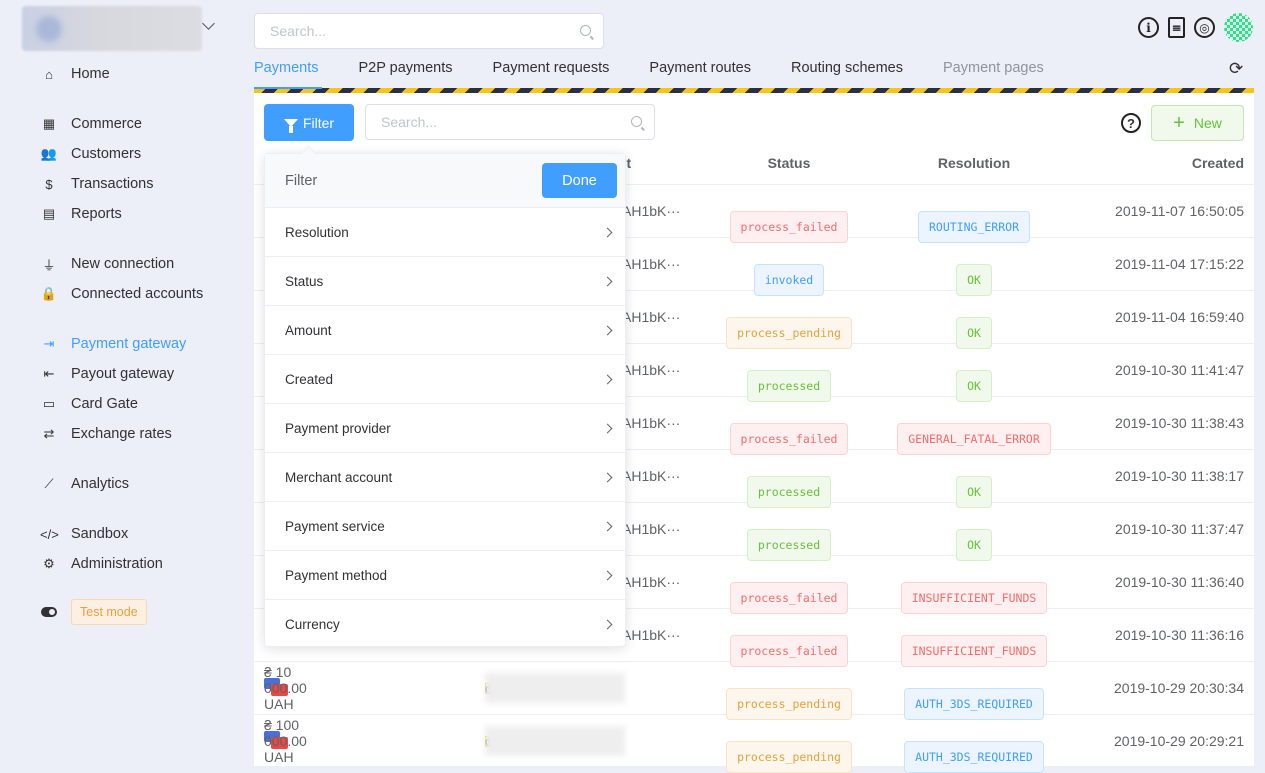 The image size is (1265, 773). Describe the element at coordinates (1236, 69) in the screenshot. I see `refresh-icon: ⟳` at that location.